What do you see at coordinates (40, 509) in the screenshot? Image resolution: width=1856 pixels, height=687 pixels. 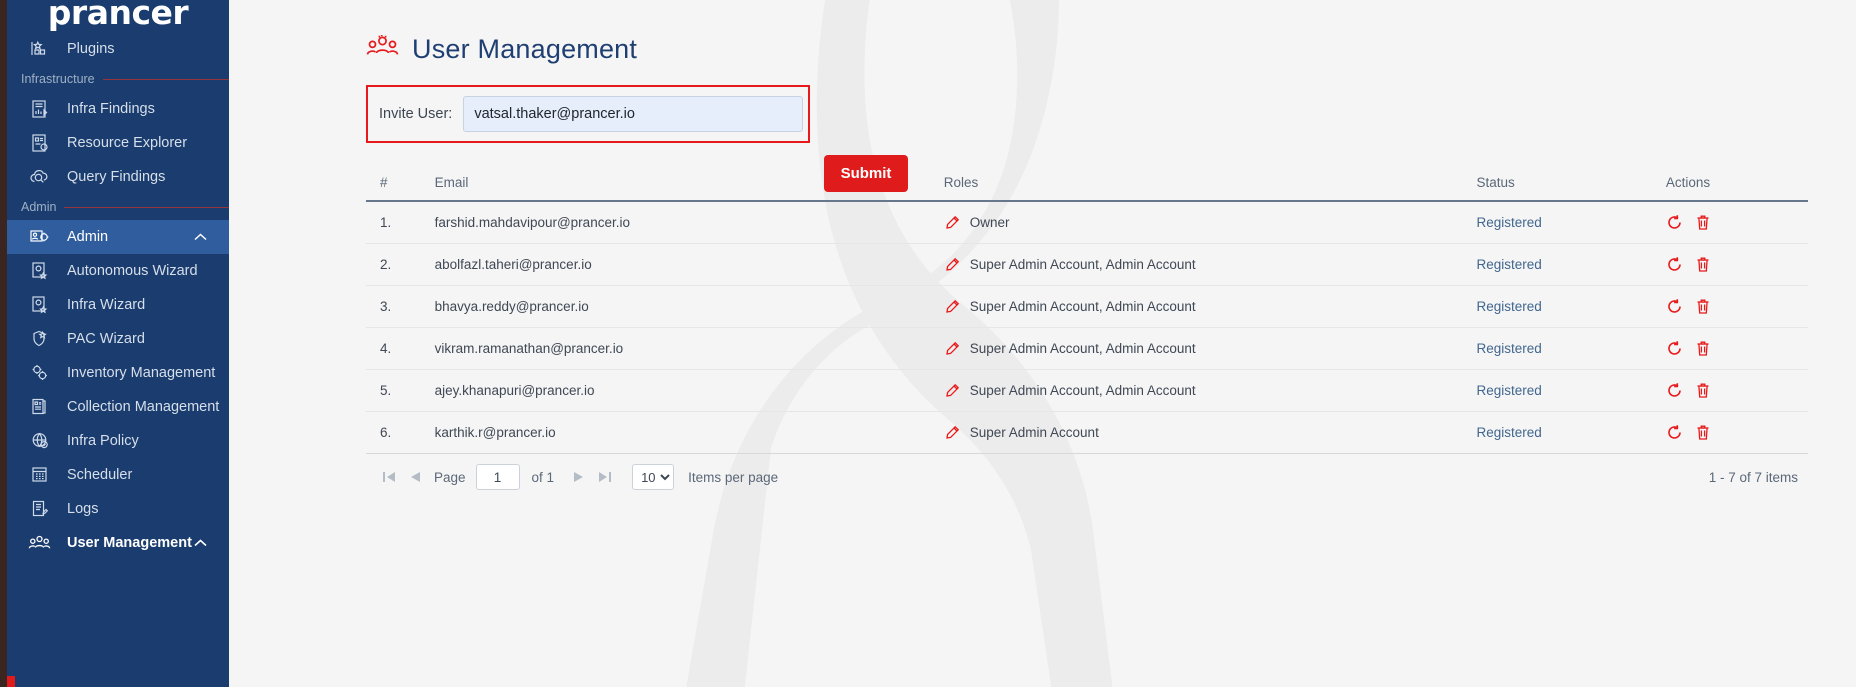 I see `logs-icon` at bounding box center [40, 509].